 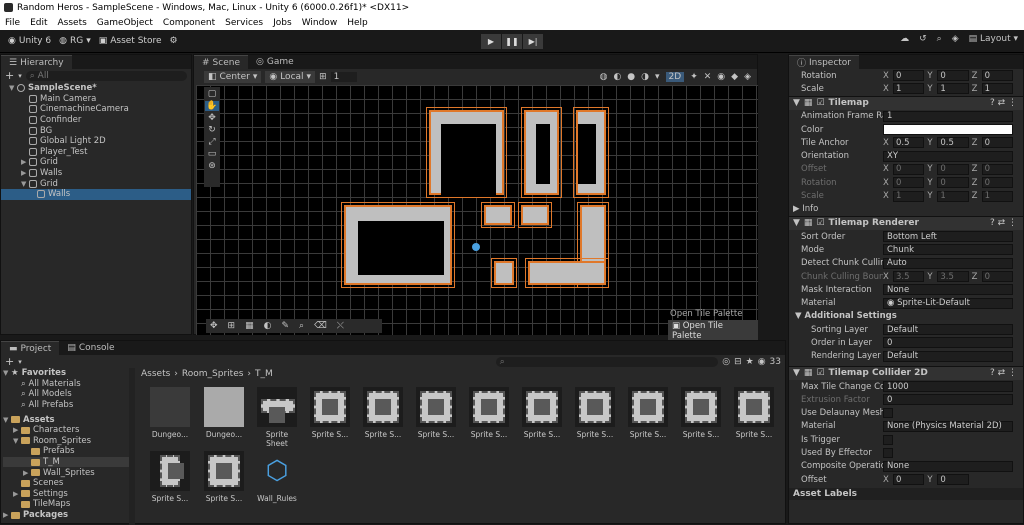 I want to click on space-dropdown: ◉ Local ▾, so click(x=290, y=77).